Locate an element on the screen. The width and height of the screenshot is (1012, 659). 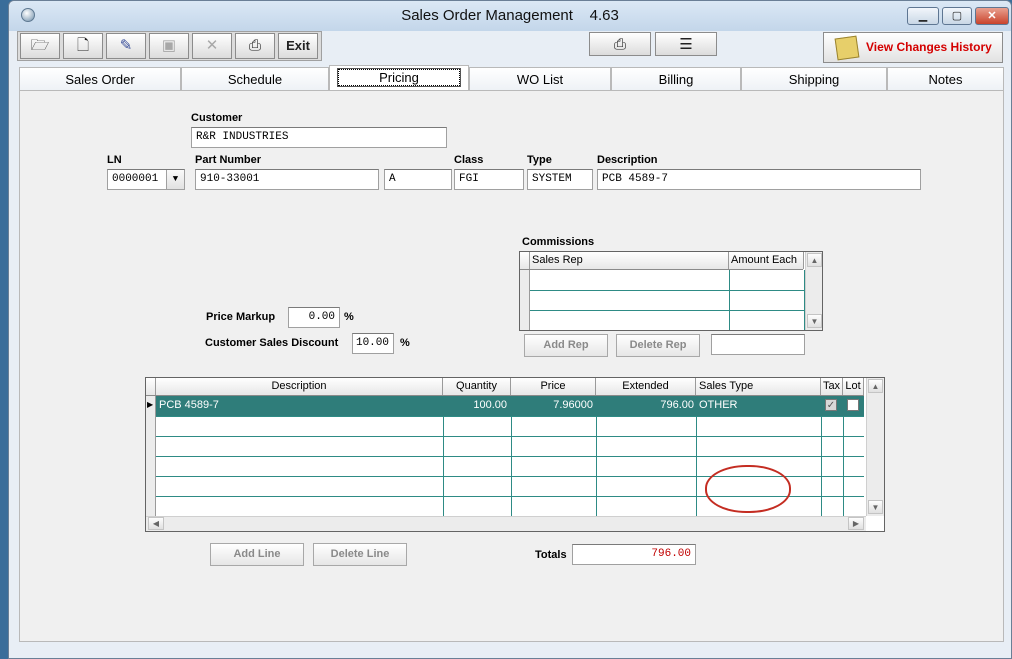
exit-button: Exit is located at coordinates (298, 46).